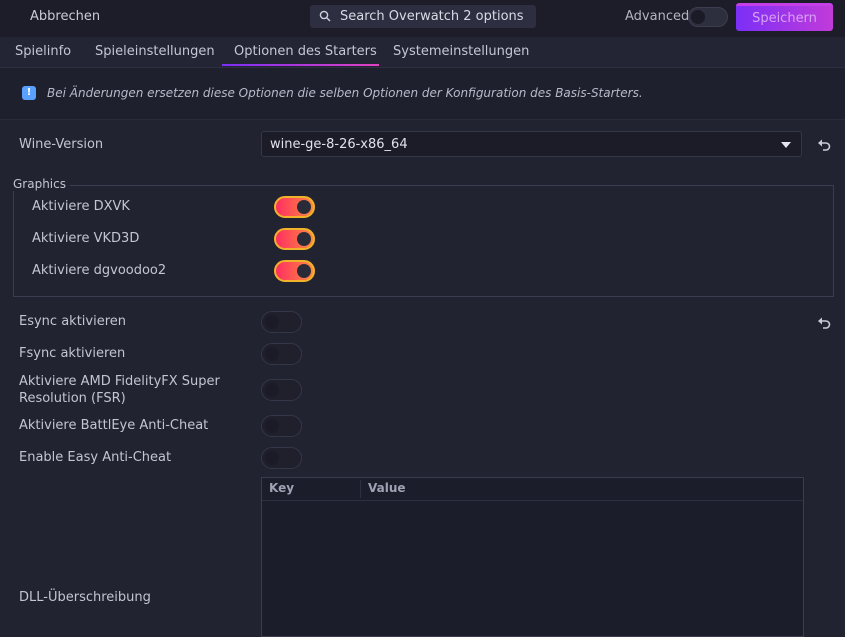  Describe the element at coordinates (300, 65) in the screenshot. I see `active-tab-indicator` at that location.